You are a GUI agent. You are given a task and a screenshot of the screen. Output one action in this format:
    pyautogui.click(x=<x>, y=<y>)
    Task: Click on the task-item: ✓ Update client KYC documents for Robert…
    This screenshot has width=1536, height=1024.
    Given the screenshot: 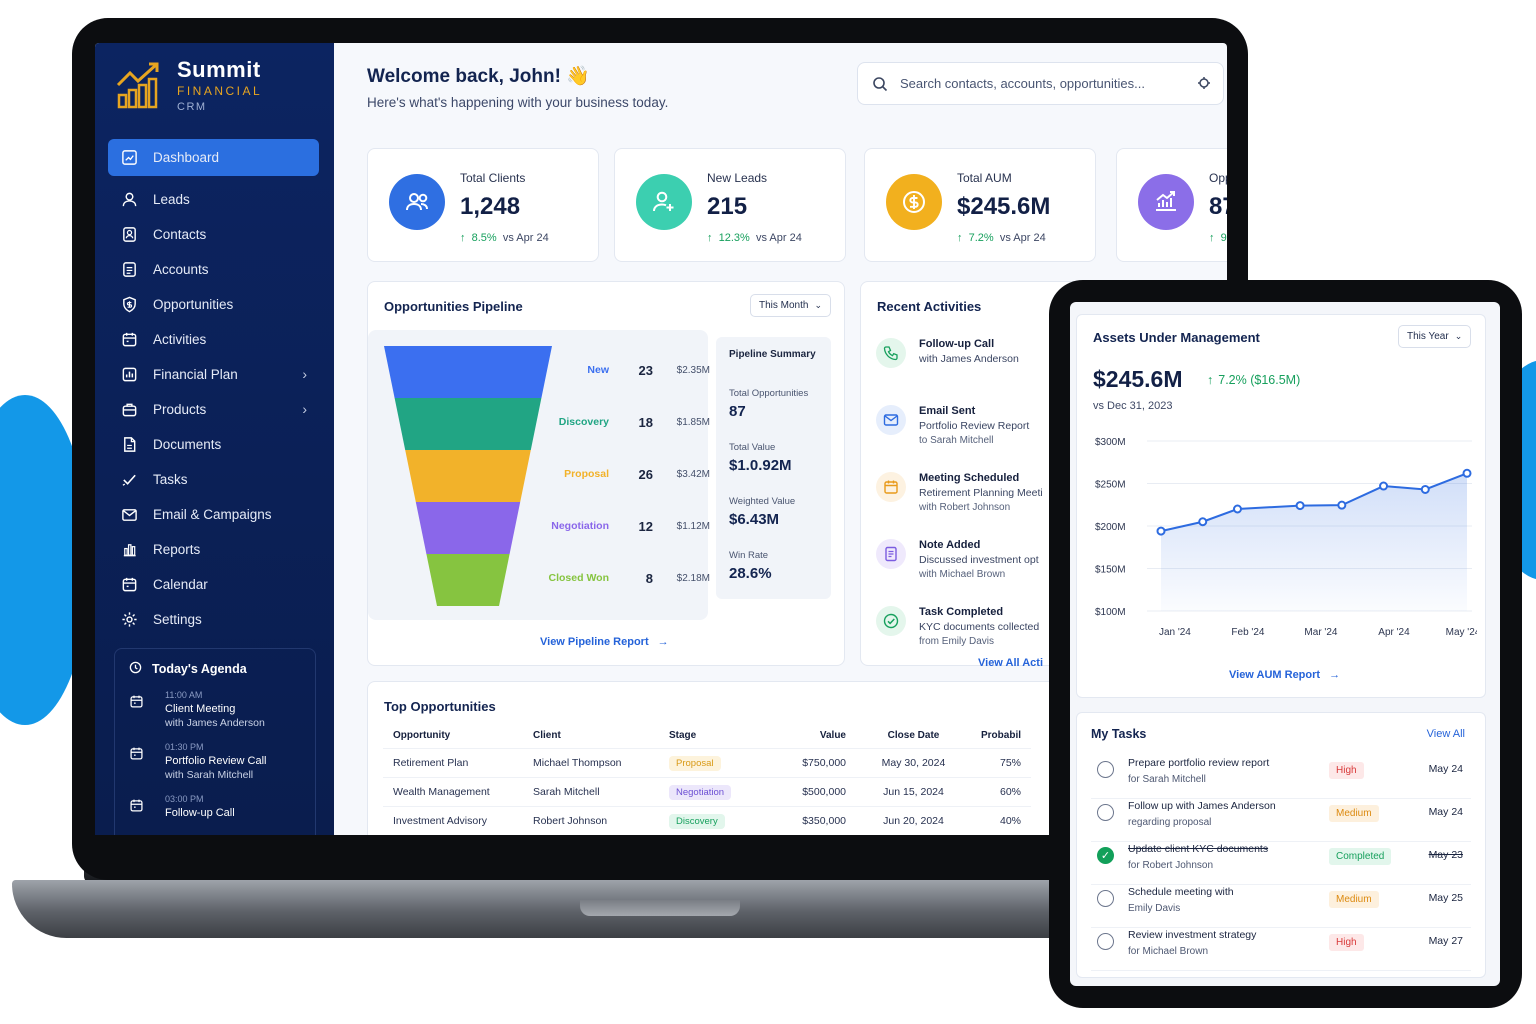 What is the action you would take?
    pyautogui.click(x=1281, y=864)
    